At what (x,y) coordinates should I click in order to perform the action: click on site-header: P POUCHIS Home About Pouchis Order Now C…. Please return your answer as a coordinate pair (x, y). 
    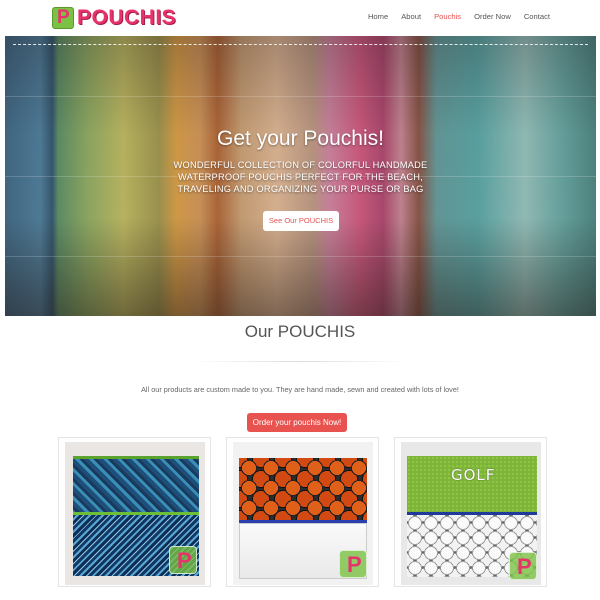
    Looking at the image, I should click on (300, 17).